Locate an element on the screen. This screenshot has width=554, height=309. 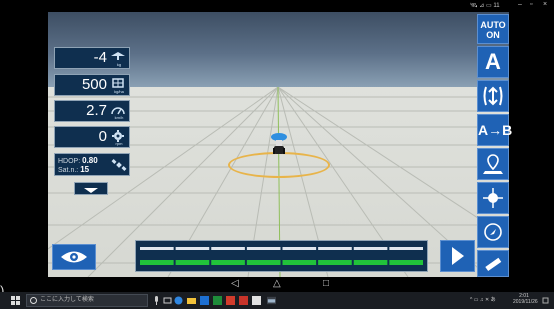
section-8-indicator is located at coordinates (406, 262).